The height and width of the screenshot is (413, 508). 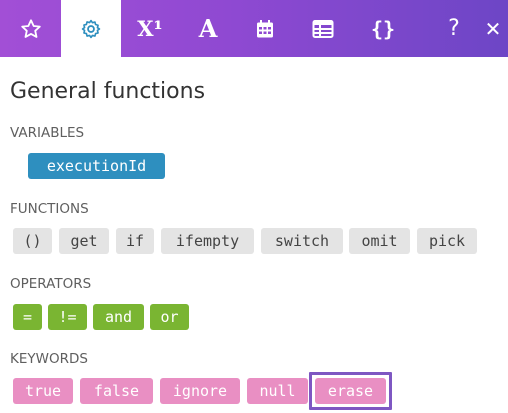 I want to click on section-label-operators: OPERATORS, so click(x=51, y=284).